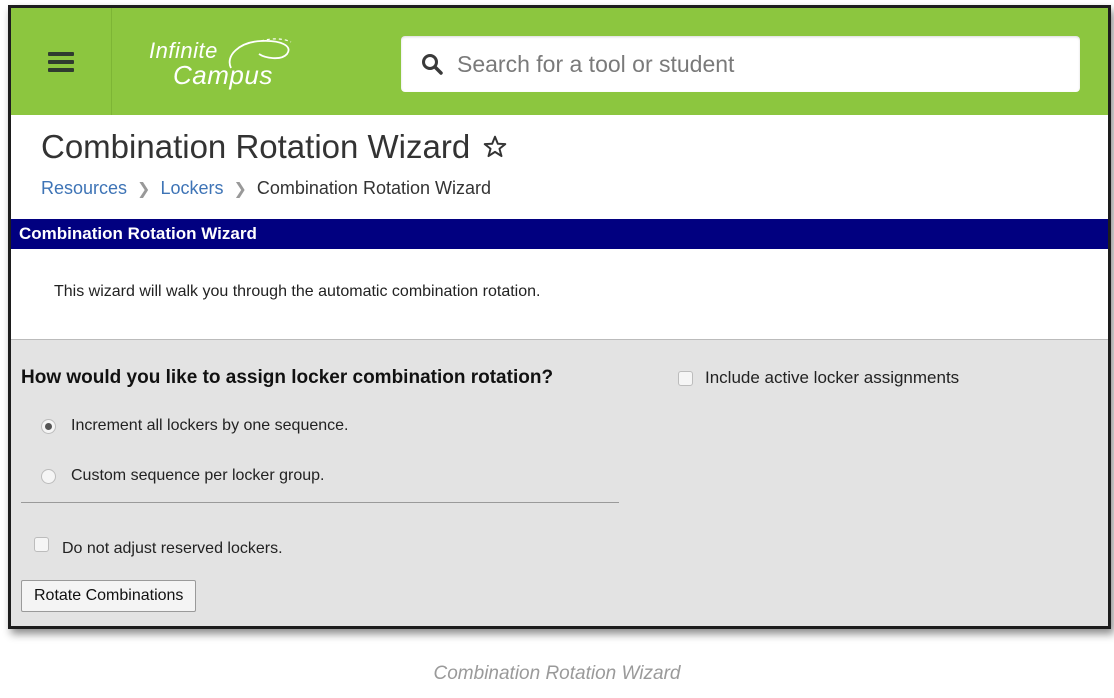 The width and height of the screenshot is (1114, 698). I want to click on star-outline-icon, so click(495, 147).